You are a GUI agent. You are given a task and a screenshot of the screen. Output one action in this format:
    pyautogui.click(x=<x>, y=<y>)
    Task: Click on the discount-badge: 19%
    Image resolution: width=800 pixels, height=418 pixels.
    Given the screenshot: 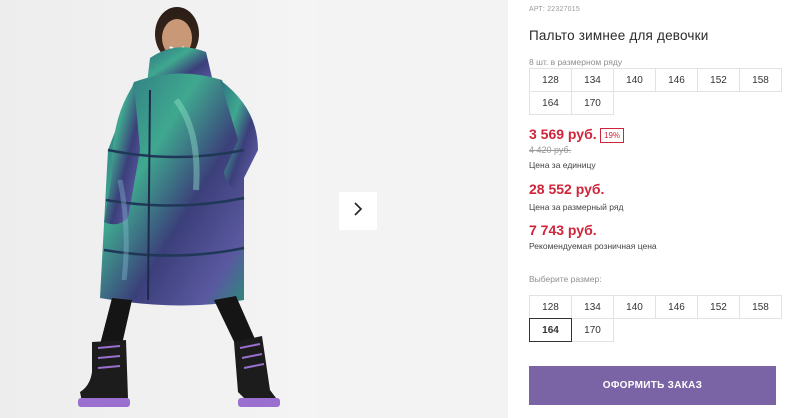 What is the action you would take?
    pyautogui.click(x=612, y=135)
    